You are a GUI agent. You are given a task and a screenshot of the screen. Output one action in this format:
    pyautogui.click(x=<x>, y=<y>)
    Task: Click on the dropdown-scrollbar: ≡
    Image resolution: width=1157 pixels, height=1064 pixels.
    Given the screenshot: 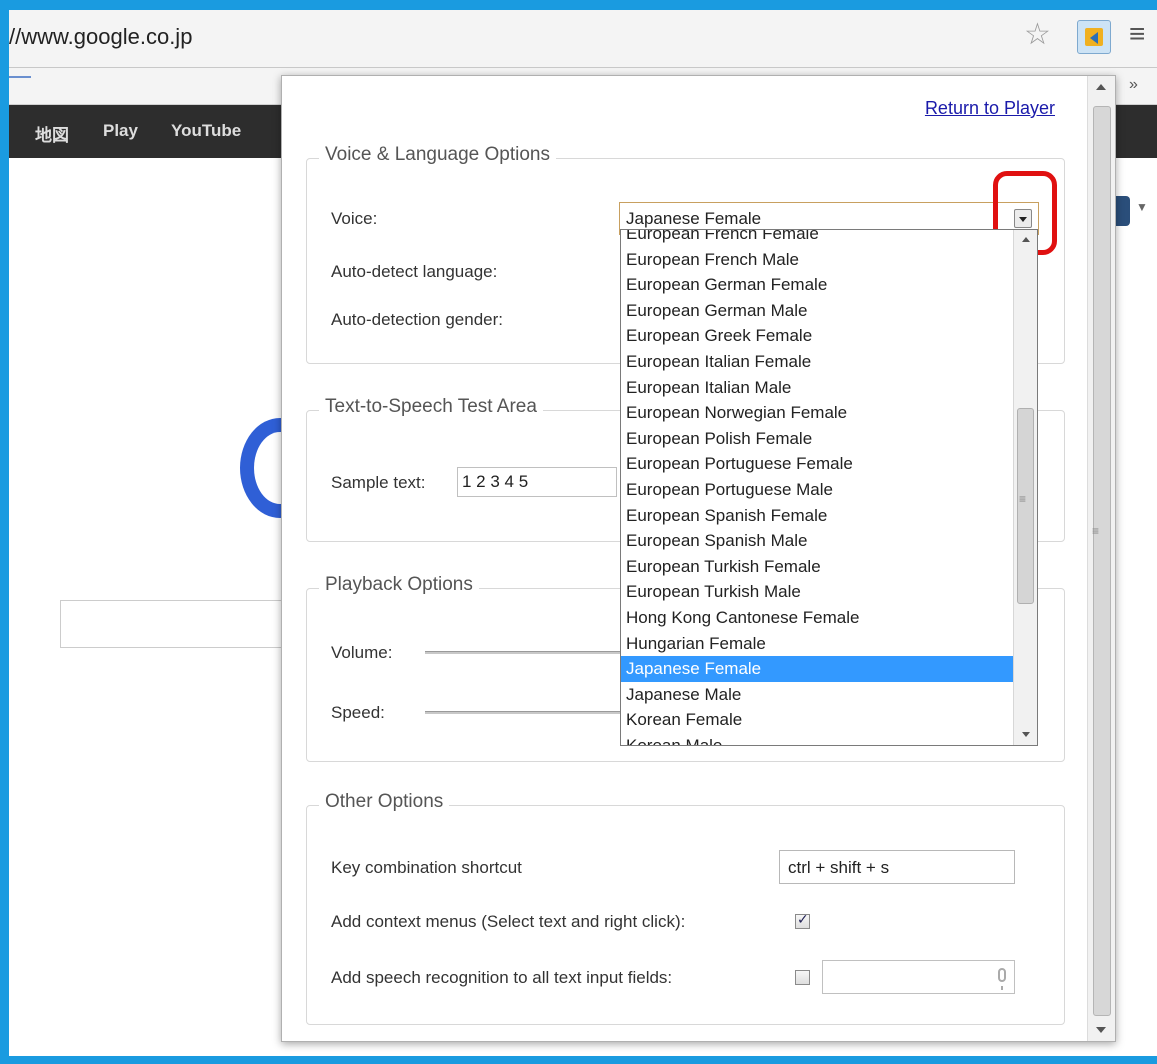 What is the action you would take?
    pyautogui.click(x=1025, y=487)
    